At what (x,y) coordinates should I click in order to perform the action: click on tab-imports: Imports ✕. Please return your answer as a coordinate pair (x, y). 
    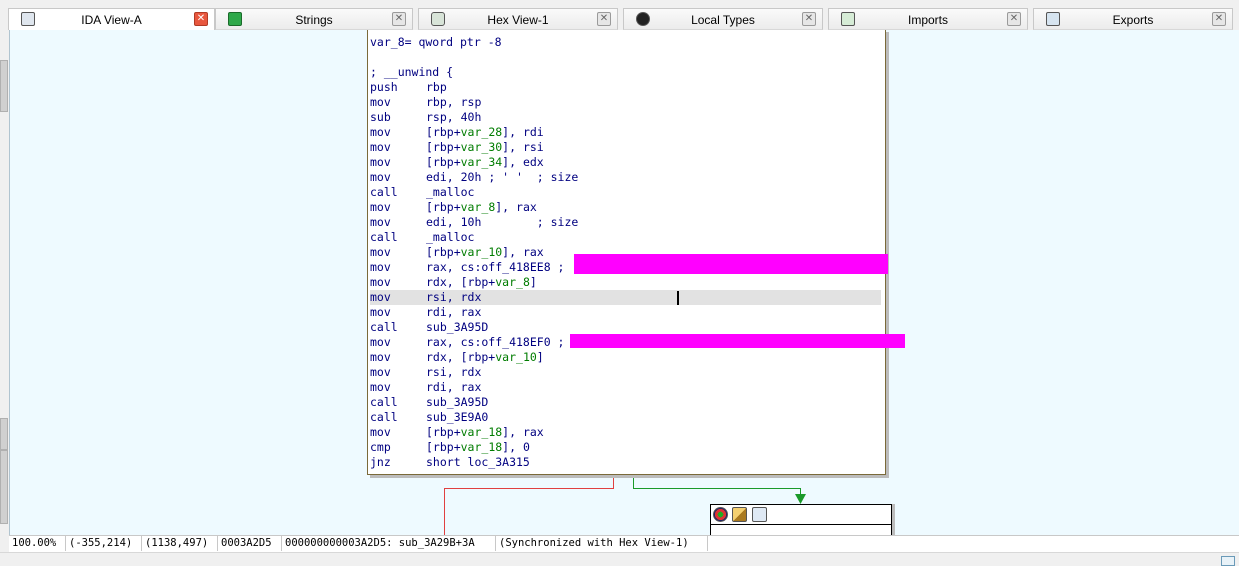
    Looking at the image, I should click on (928, 19).